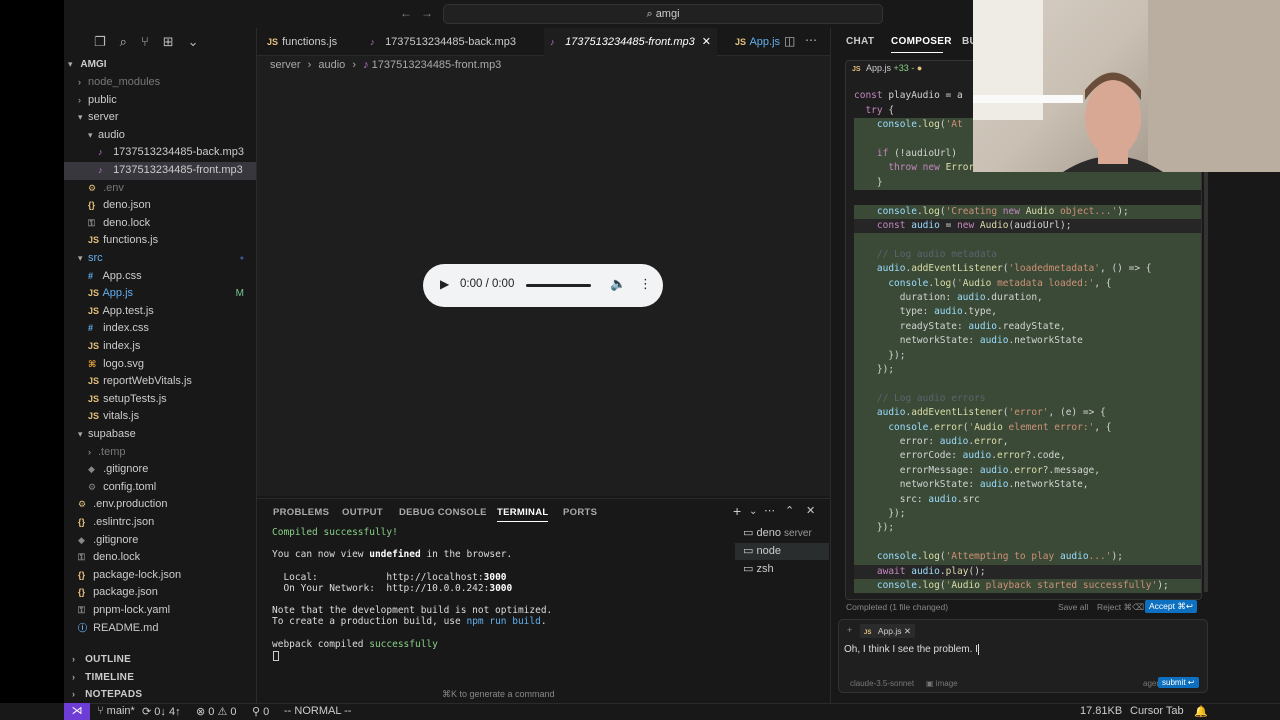  Describe the element at coordinates (757, 42) in the screenshot. I see `tab-app-js: JS App.js` at that location.